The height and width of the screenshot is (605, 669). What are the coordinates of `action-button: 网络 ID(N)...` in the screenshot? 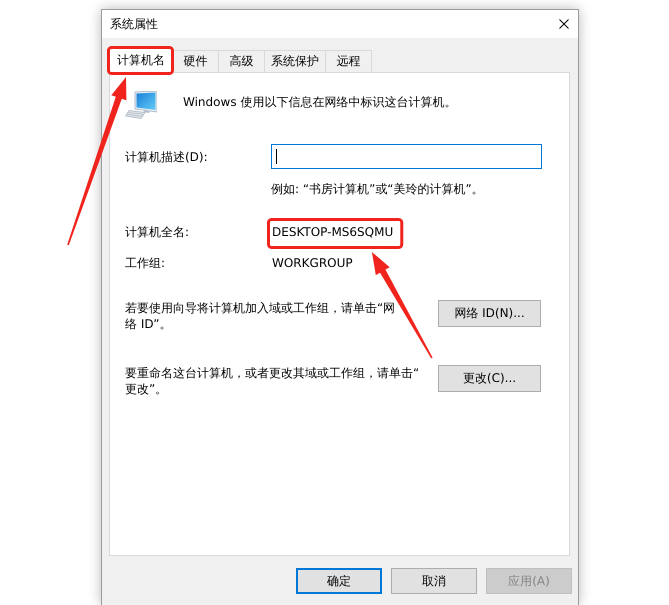 It's located at (489, 313).